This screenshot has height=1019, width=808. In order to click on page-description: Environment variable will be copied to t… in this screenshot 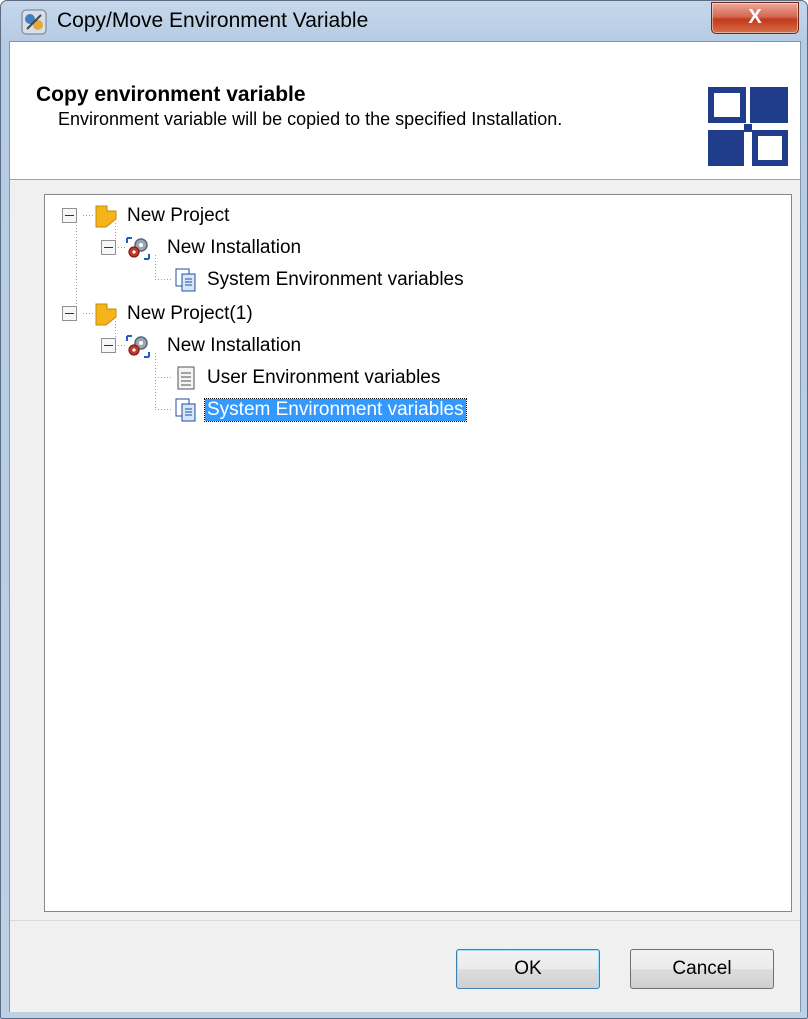, I will do `click(310, 119)`.